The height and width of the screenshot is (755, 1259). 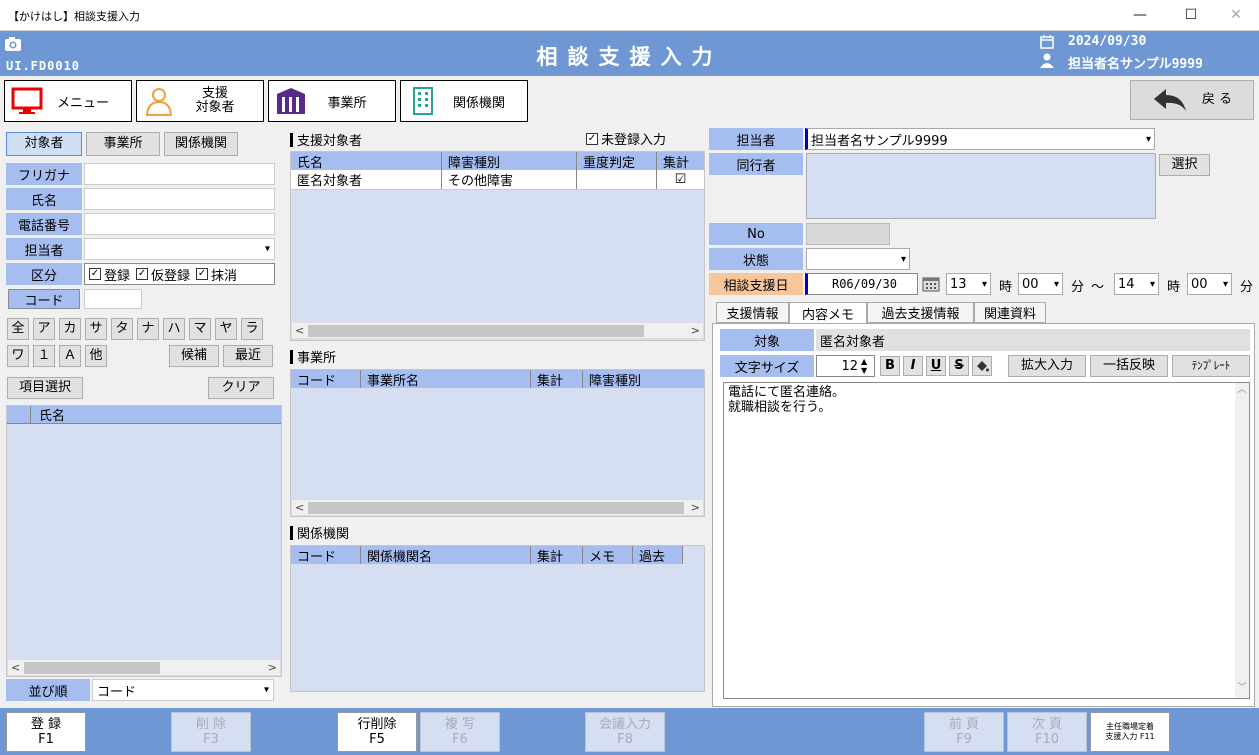 What do you see at coordinates (680, 179) in the screenshot?
I see `sum-checkbox: ☑` at bounding box center [680, 179].